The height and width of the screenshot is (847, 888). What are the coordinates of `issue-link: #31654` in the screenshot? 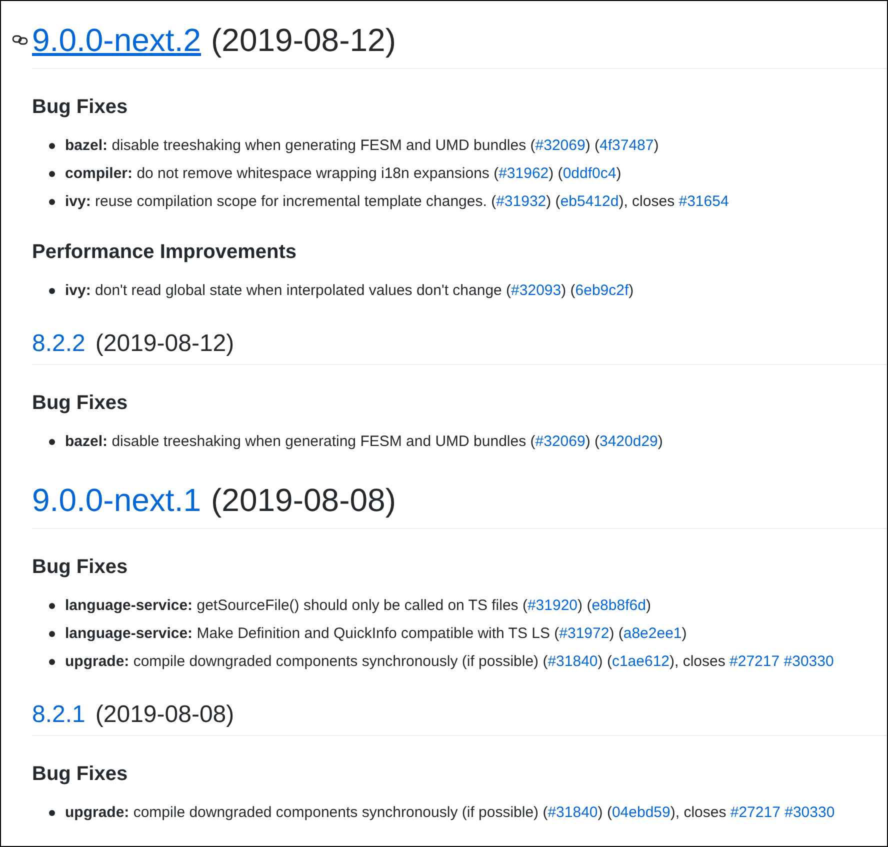 It's located at (703, 201).